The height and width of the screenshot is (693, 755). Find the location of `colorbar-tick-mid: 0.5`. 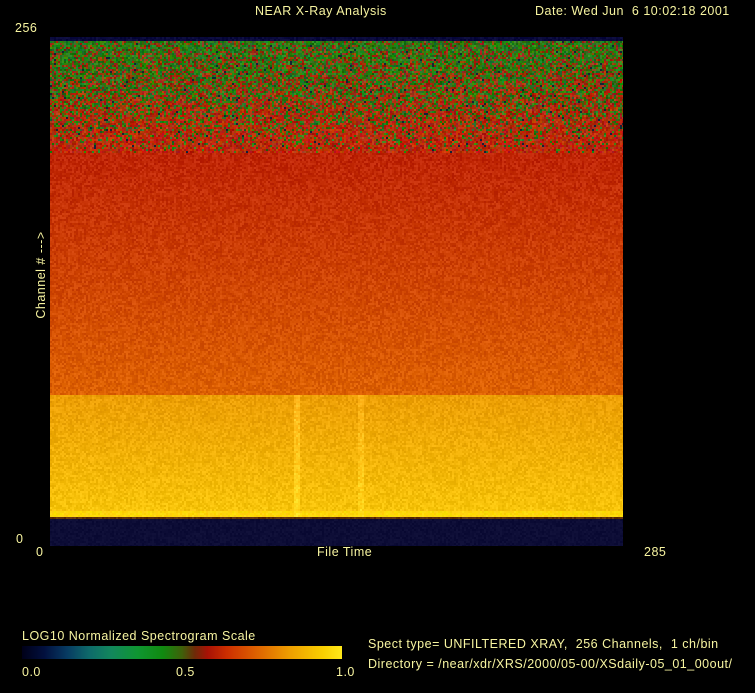

colorbar-tick-mid: 0.5 is located at coordinates (185, 672).